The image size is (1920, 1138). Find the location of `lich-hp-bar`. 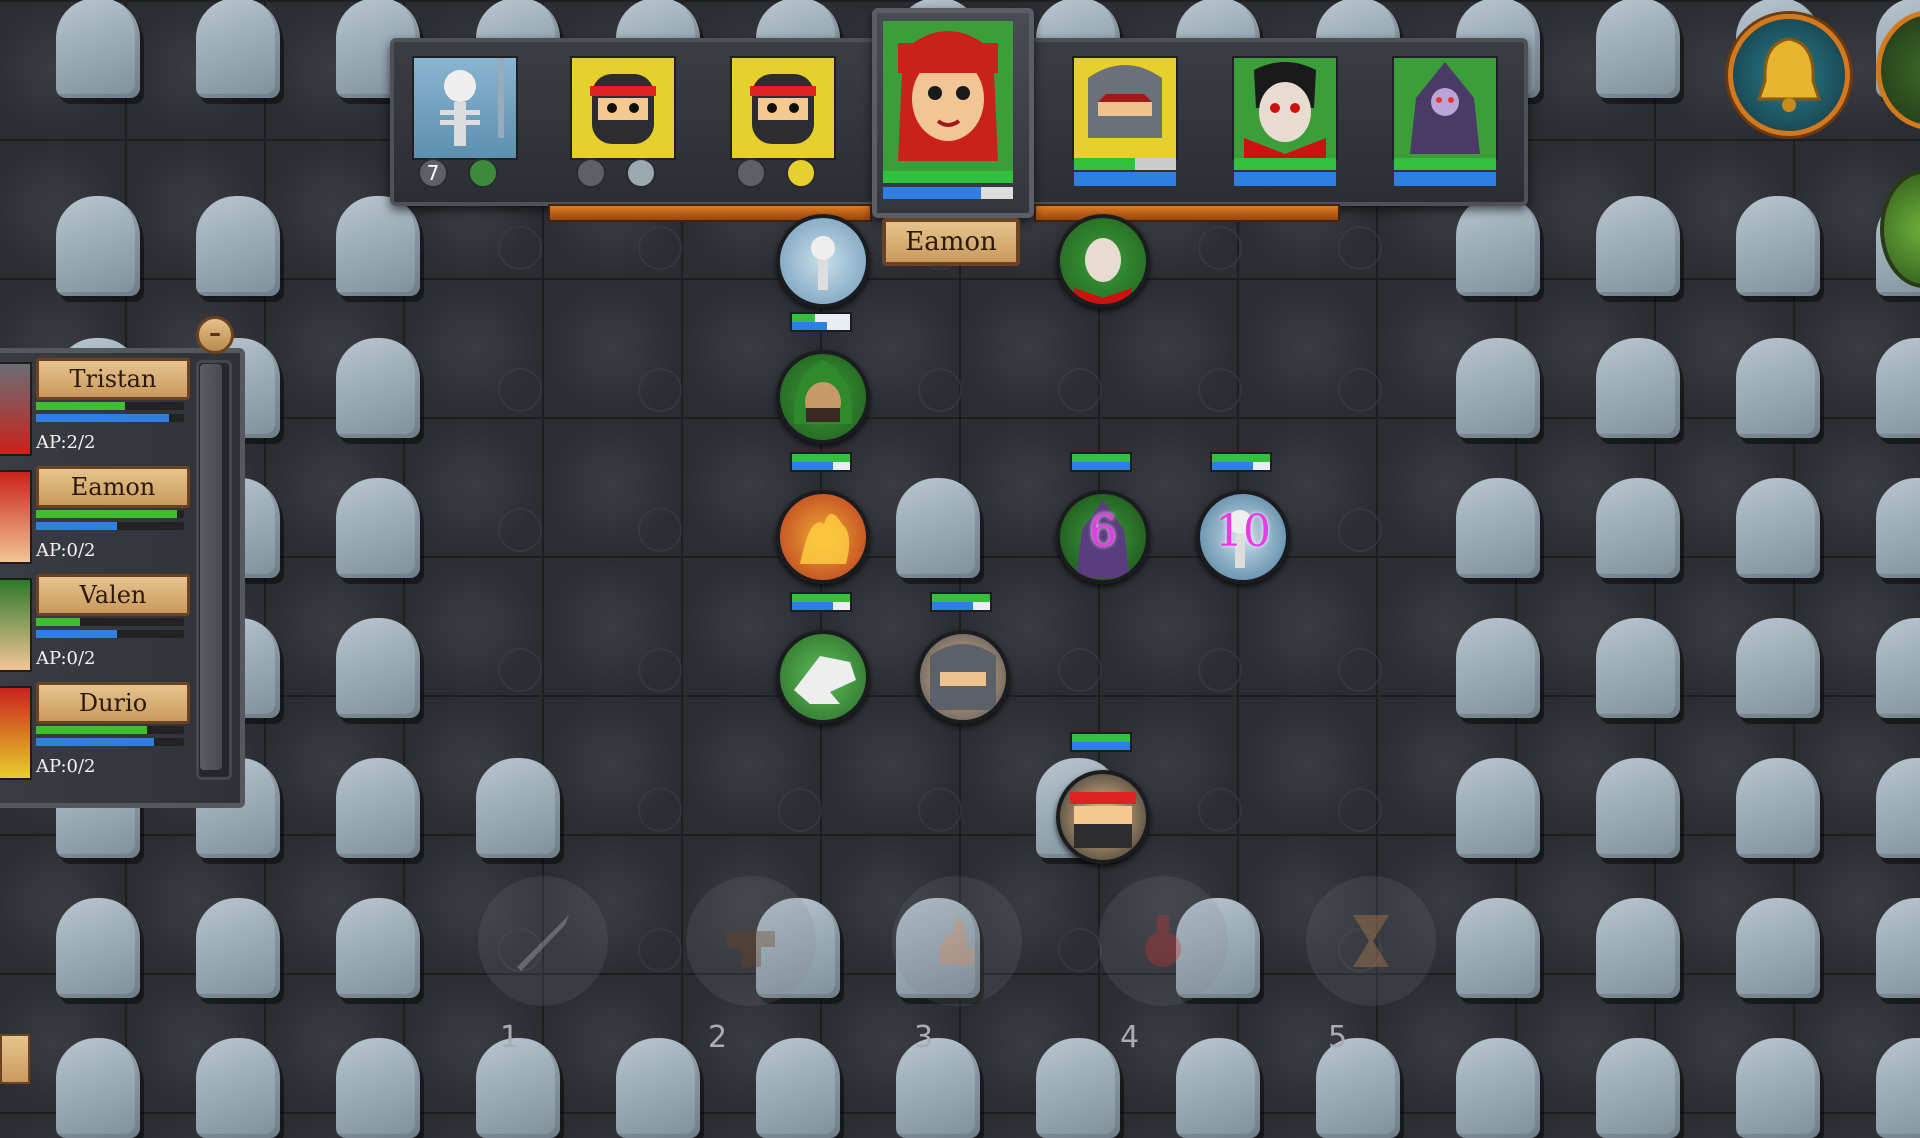

lich-hp-bar is located at coordinates (1445, 164).